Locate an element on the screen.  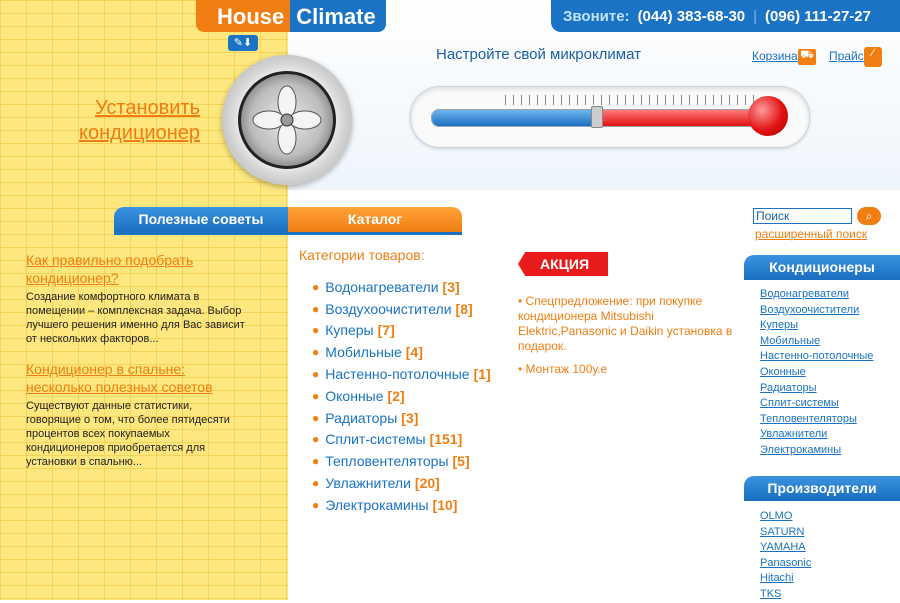
catalog-item: ● Радиаторы [3] is located at coordinates (401, 418).